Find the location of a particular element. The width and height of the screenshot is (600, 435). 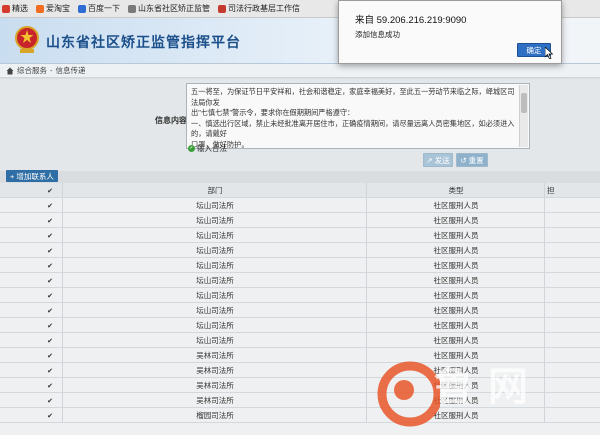

header-extra: 担 is located at coordinates (572, 190).